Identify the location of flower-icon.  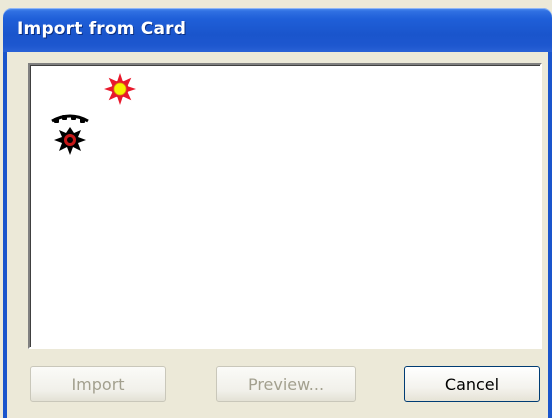
(120, 89).